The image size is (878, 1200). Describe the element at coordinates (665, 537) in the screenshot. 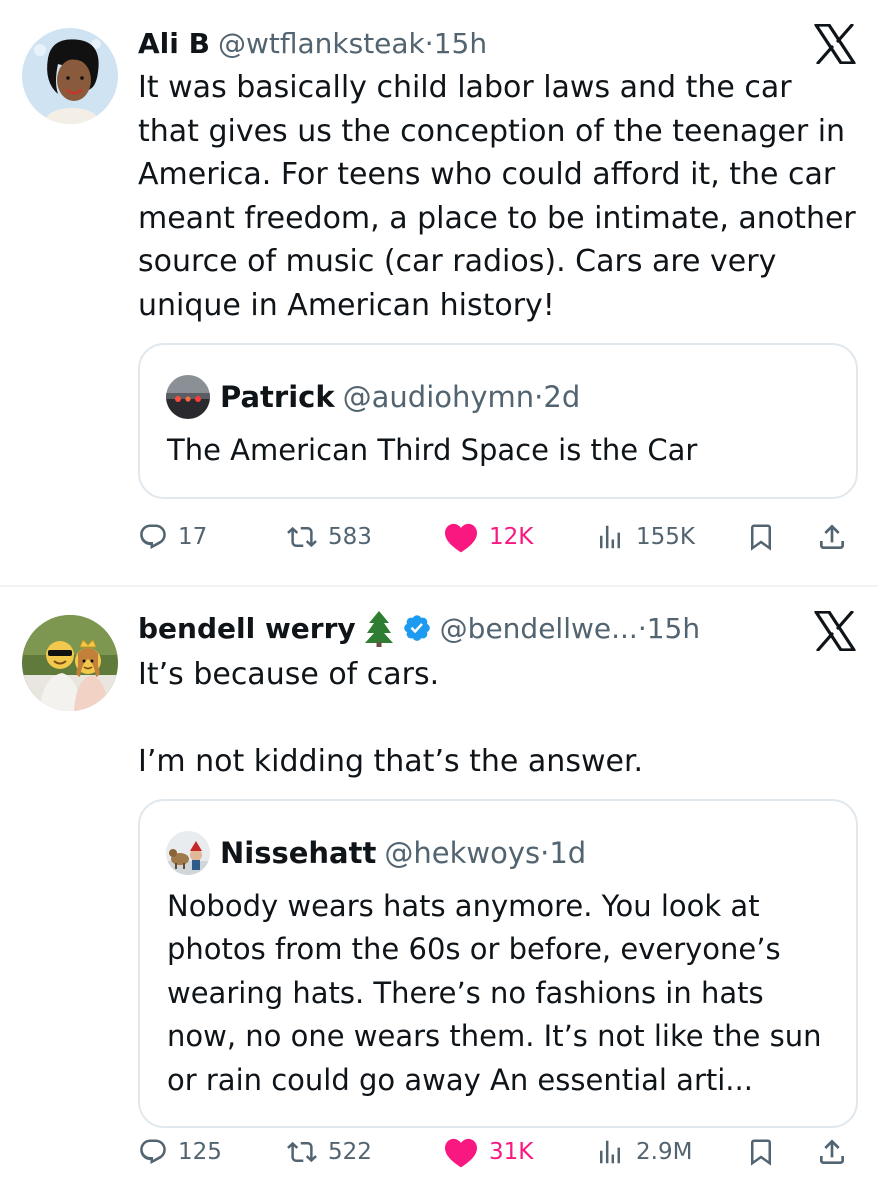

I see `views-count: 155K` at that location.